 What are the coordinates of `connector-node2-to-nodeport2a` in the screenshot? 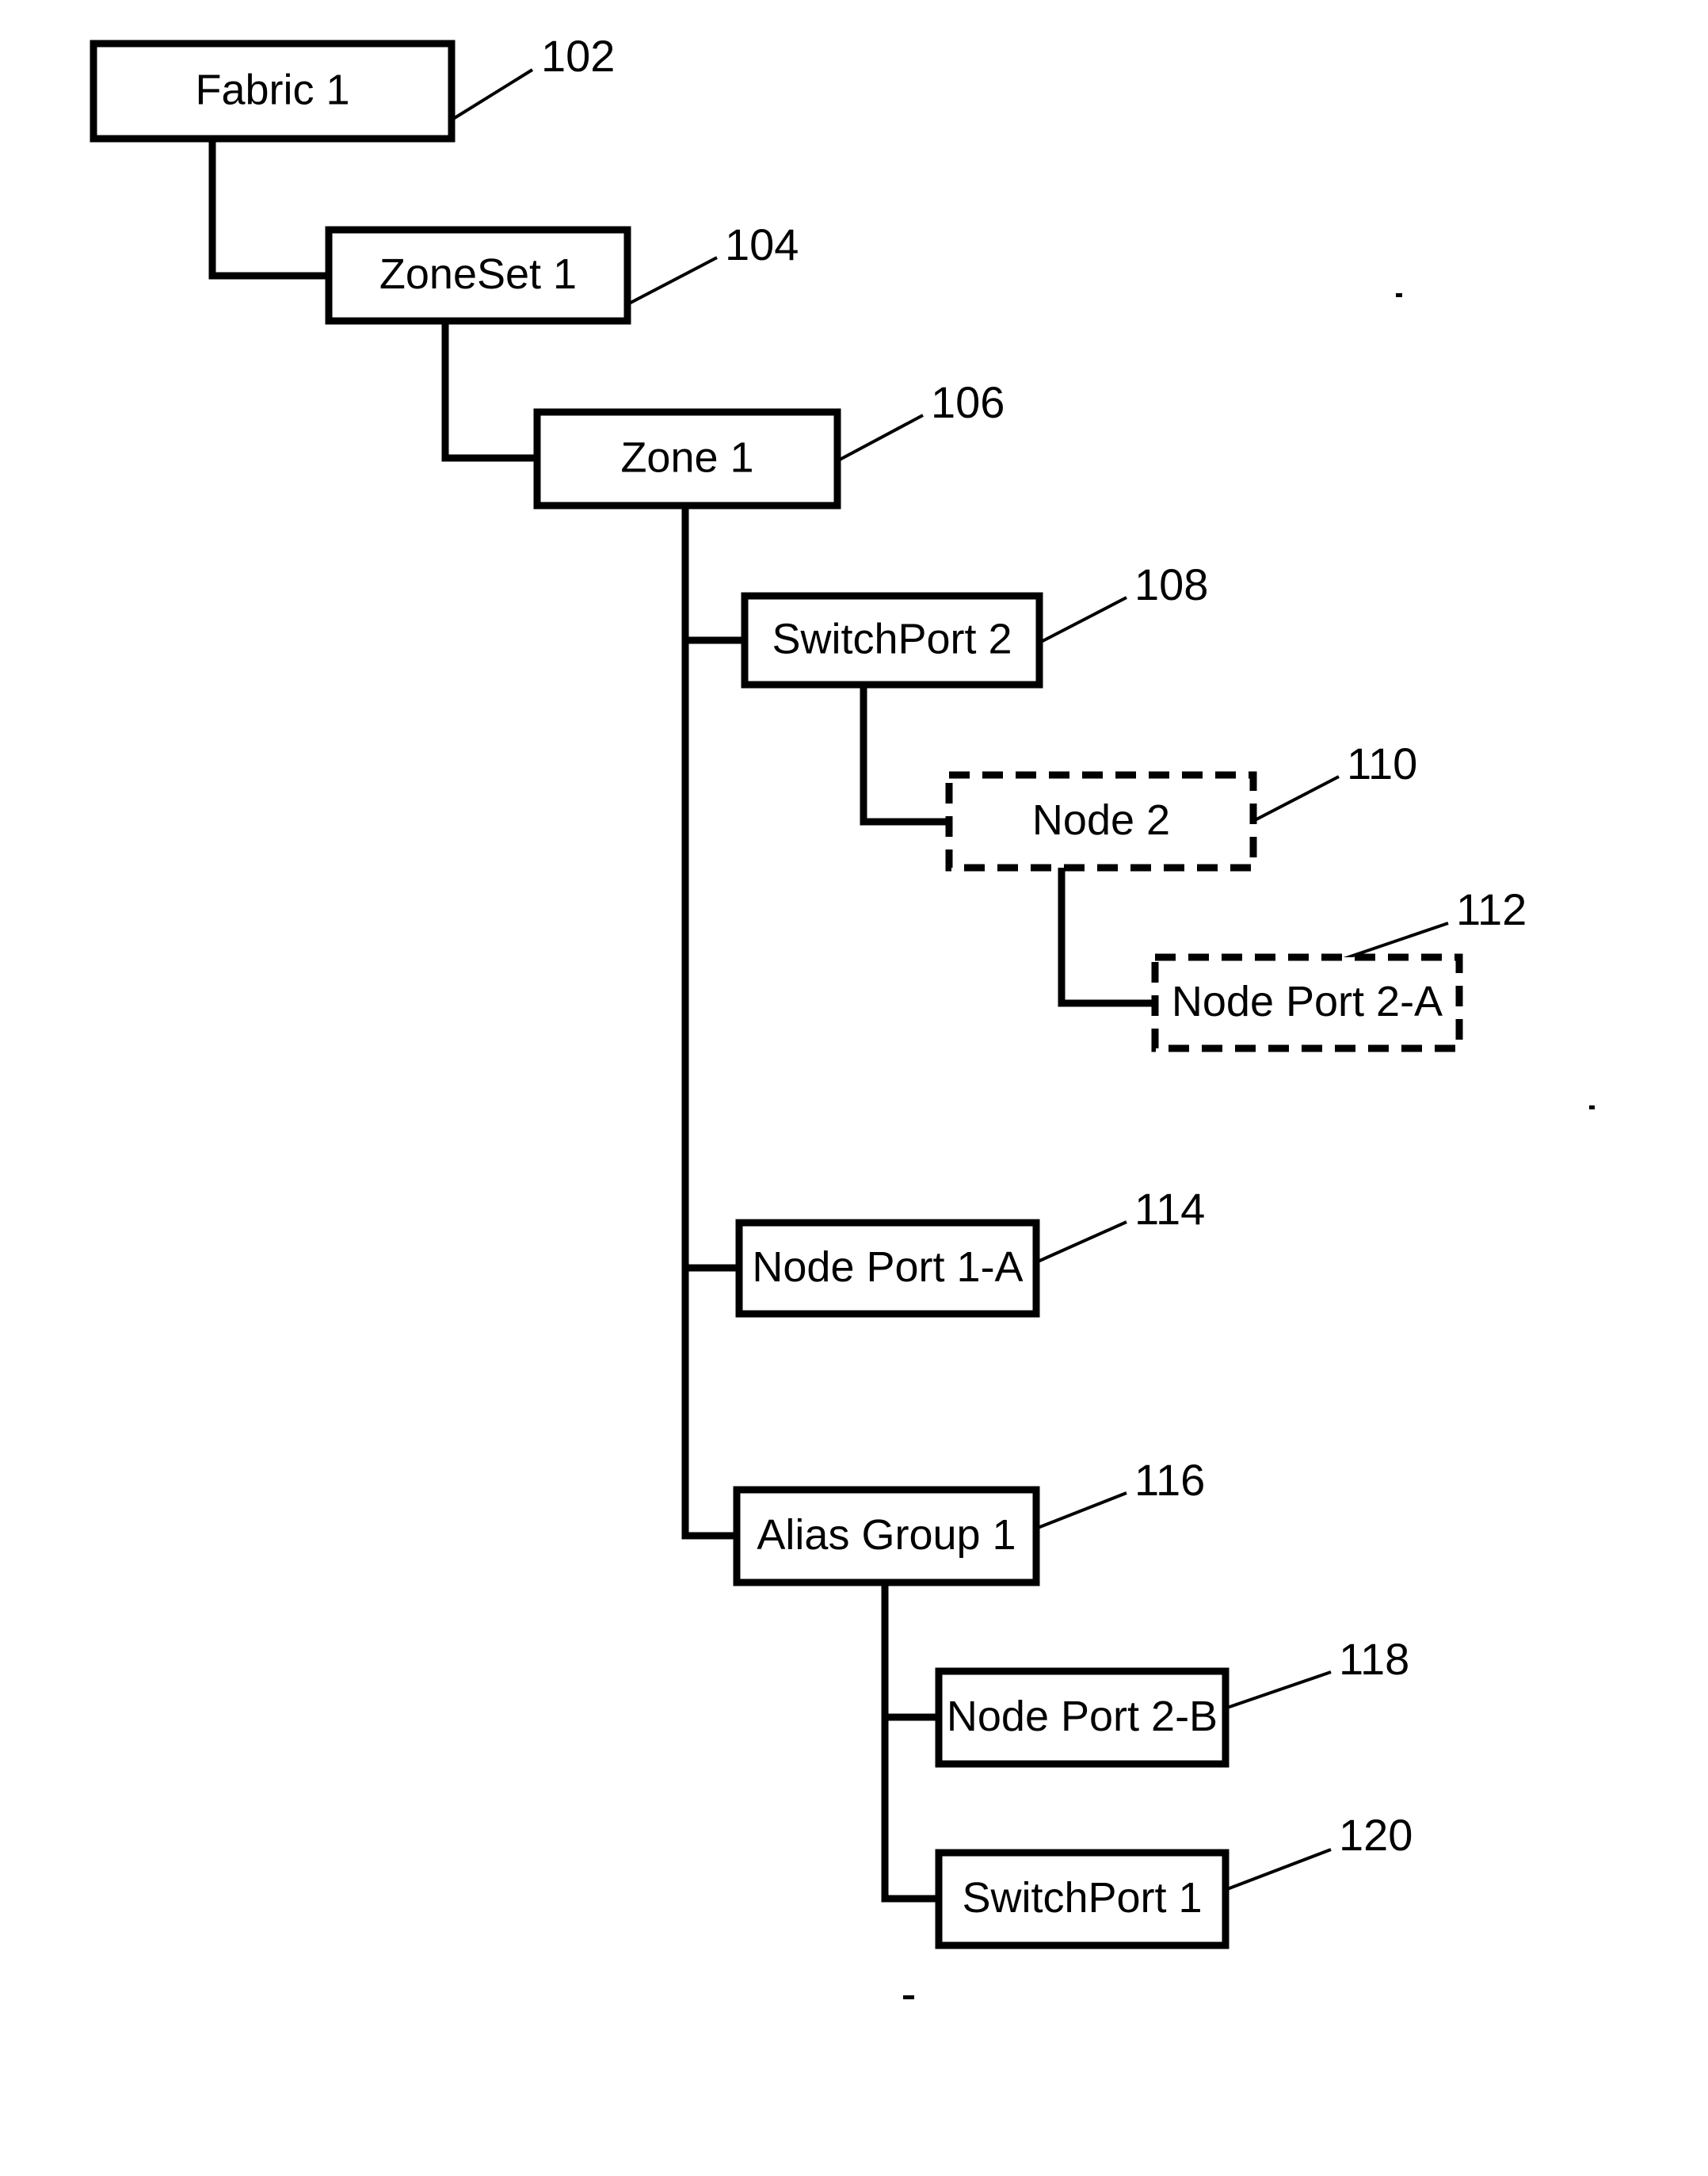 It's located at (1109, 935).